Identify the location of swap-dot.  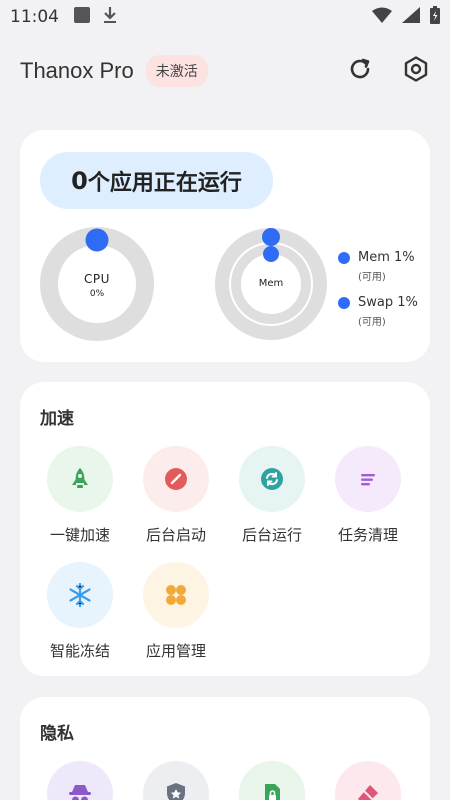
(344, 302).